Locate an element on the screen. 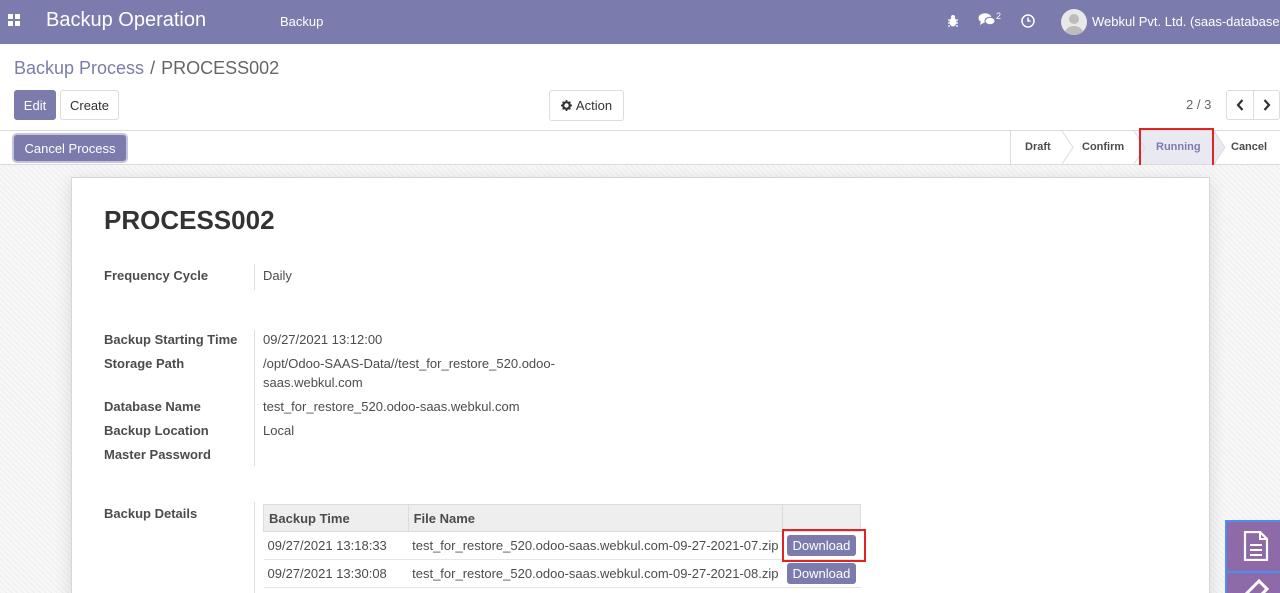 The width and height of the screenshot is (1280, 593). stage-cancel: Cancel is located at coordinates (1249, 147).